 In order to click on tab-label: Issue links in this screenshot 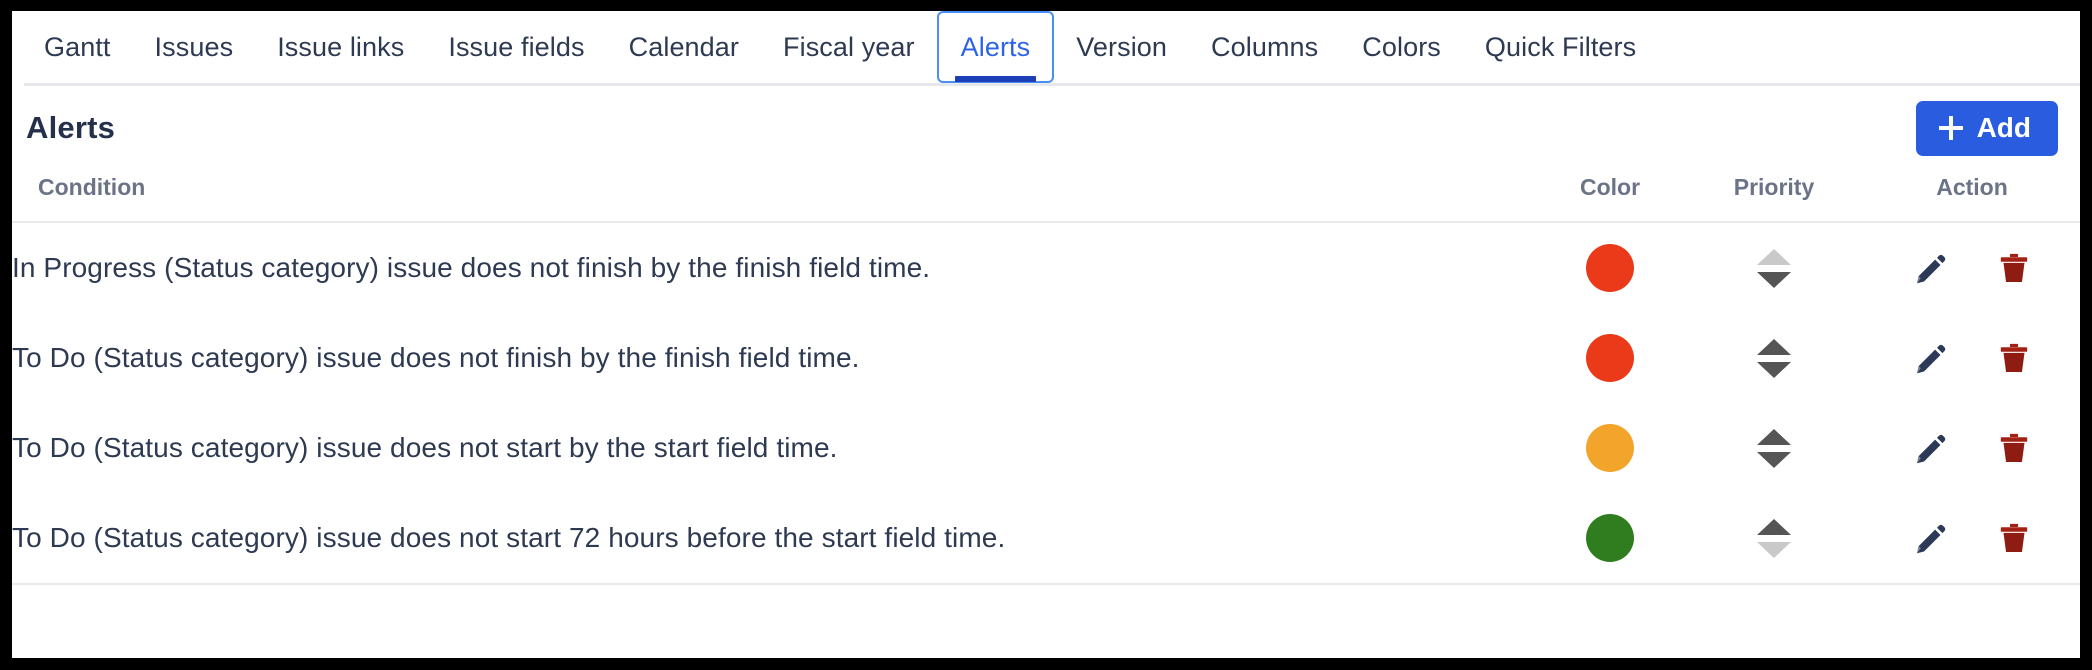, I will do `click(341, 46)`.